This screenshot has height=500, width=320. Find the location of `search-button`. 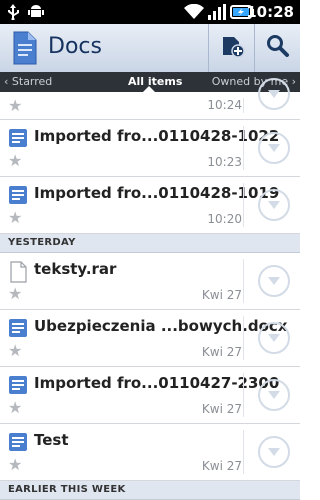

search-button is located at coordinates (277, 48).